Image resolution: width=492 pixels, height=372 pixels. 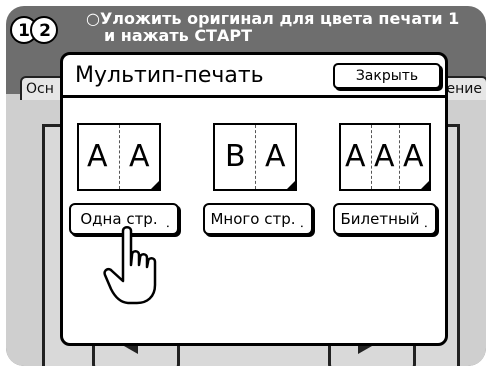 I want to click on ticket-preview: A A A, so click(x=385, y=157).